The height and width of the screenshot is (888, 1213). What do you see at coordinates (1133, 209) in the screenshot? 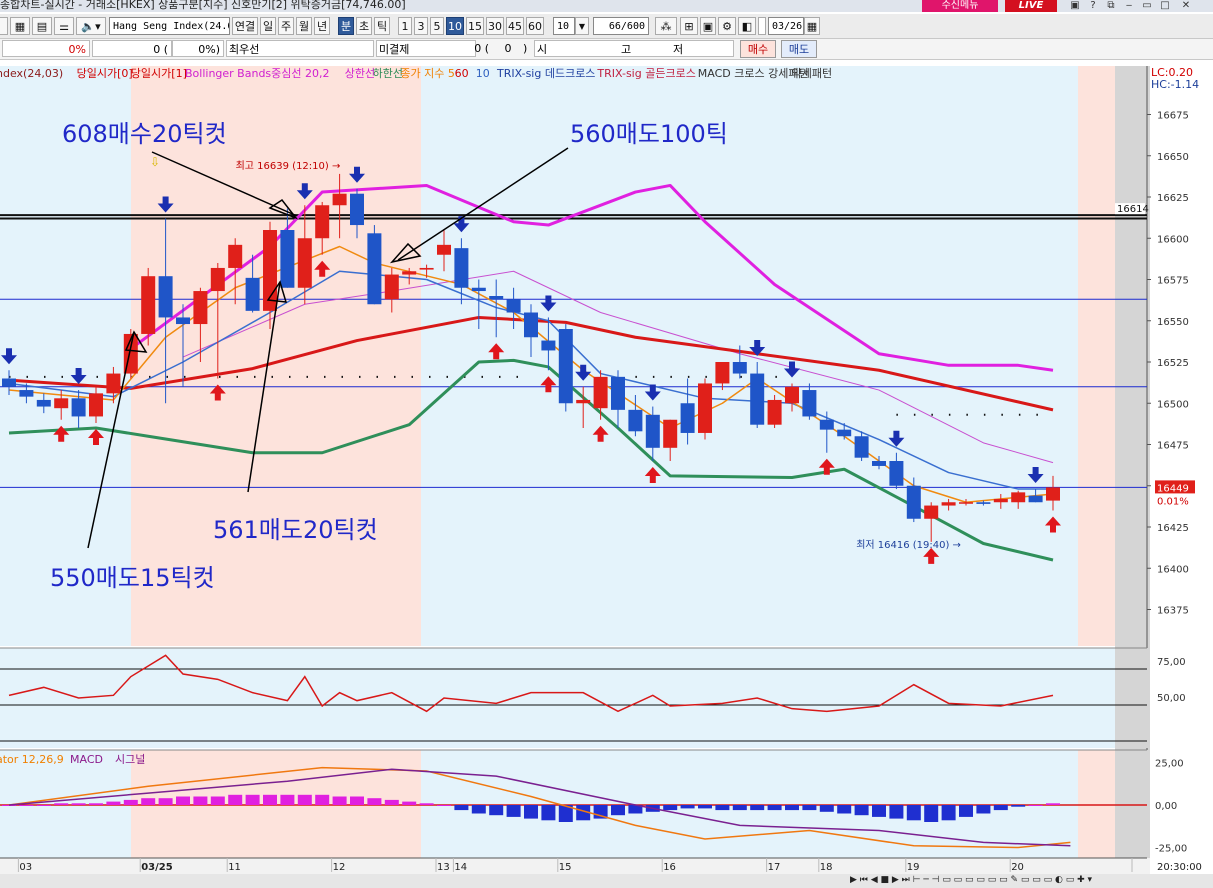
I see `level-label: 16614` at bounding box center [1133, 209].